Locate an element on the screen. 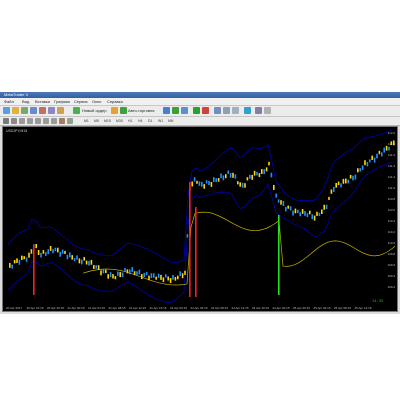  menu-insert: Вставка is located at coordinates (42, 101).